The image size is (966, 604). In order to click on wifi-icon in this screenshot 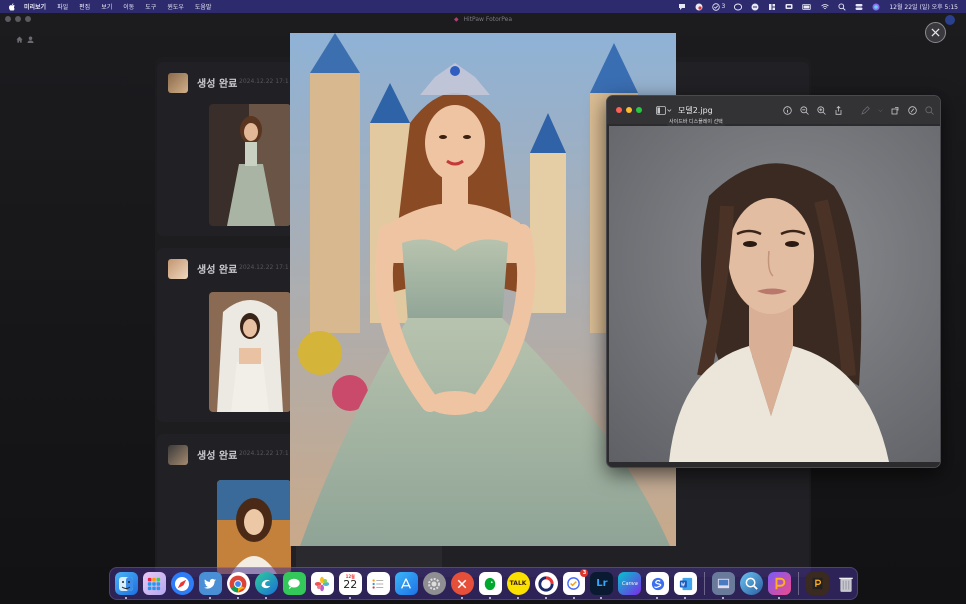, I will do `click(825, 7)`.